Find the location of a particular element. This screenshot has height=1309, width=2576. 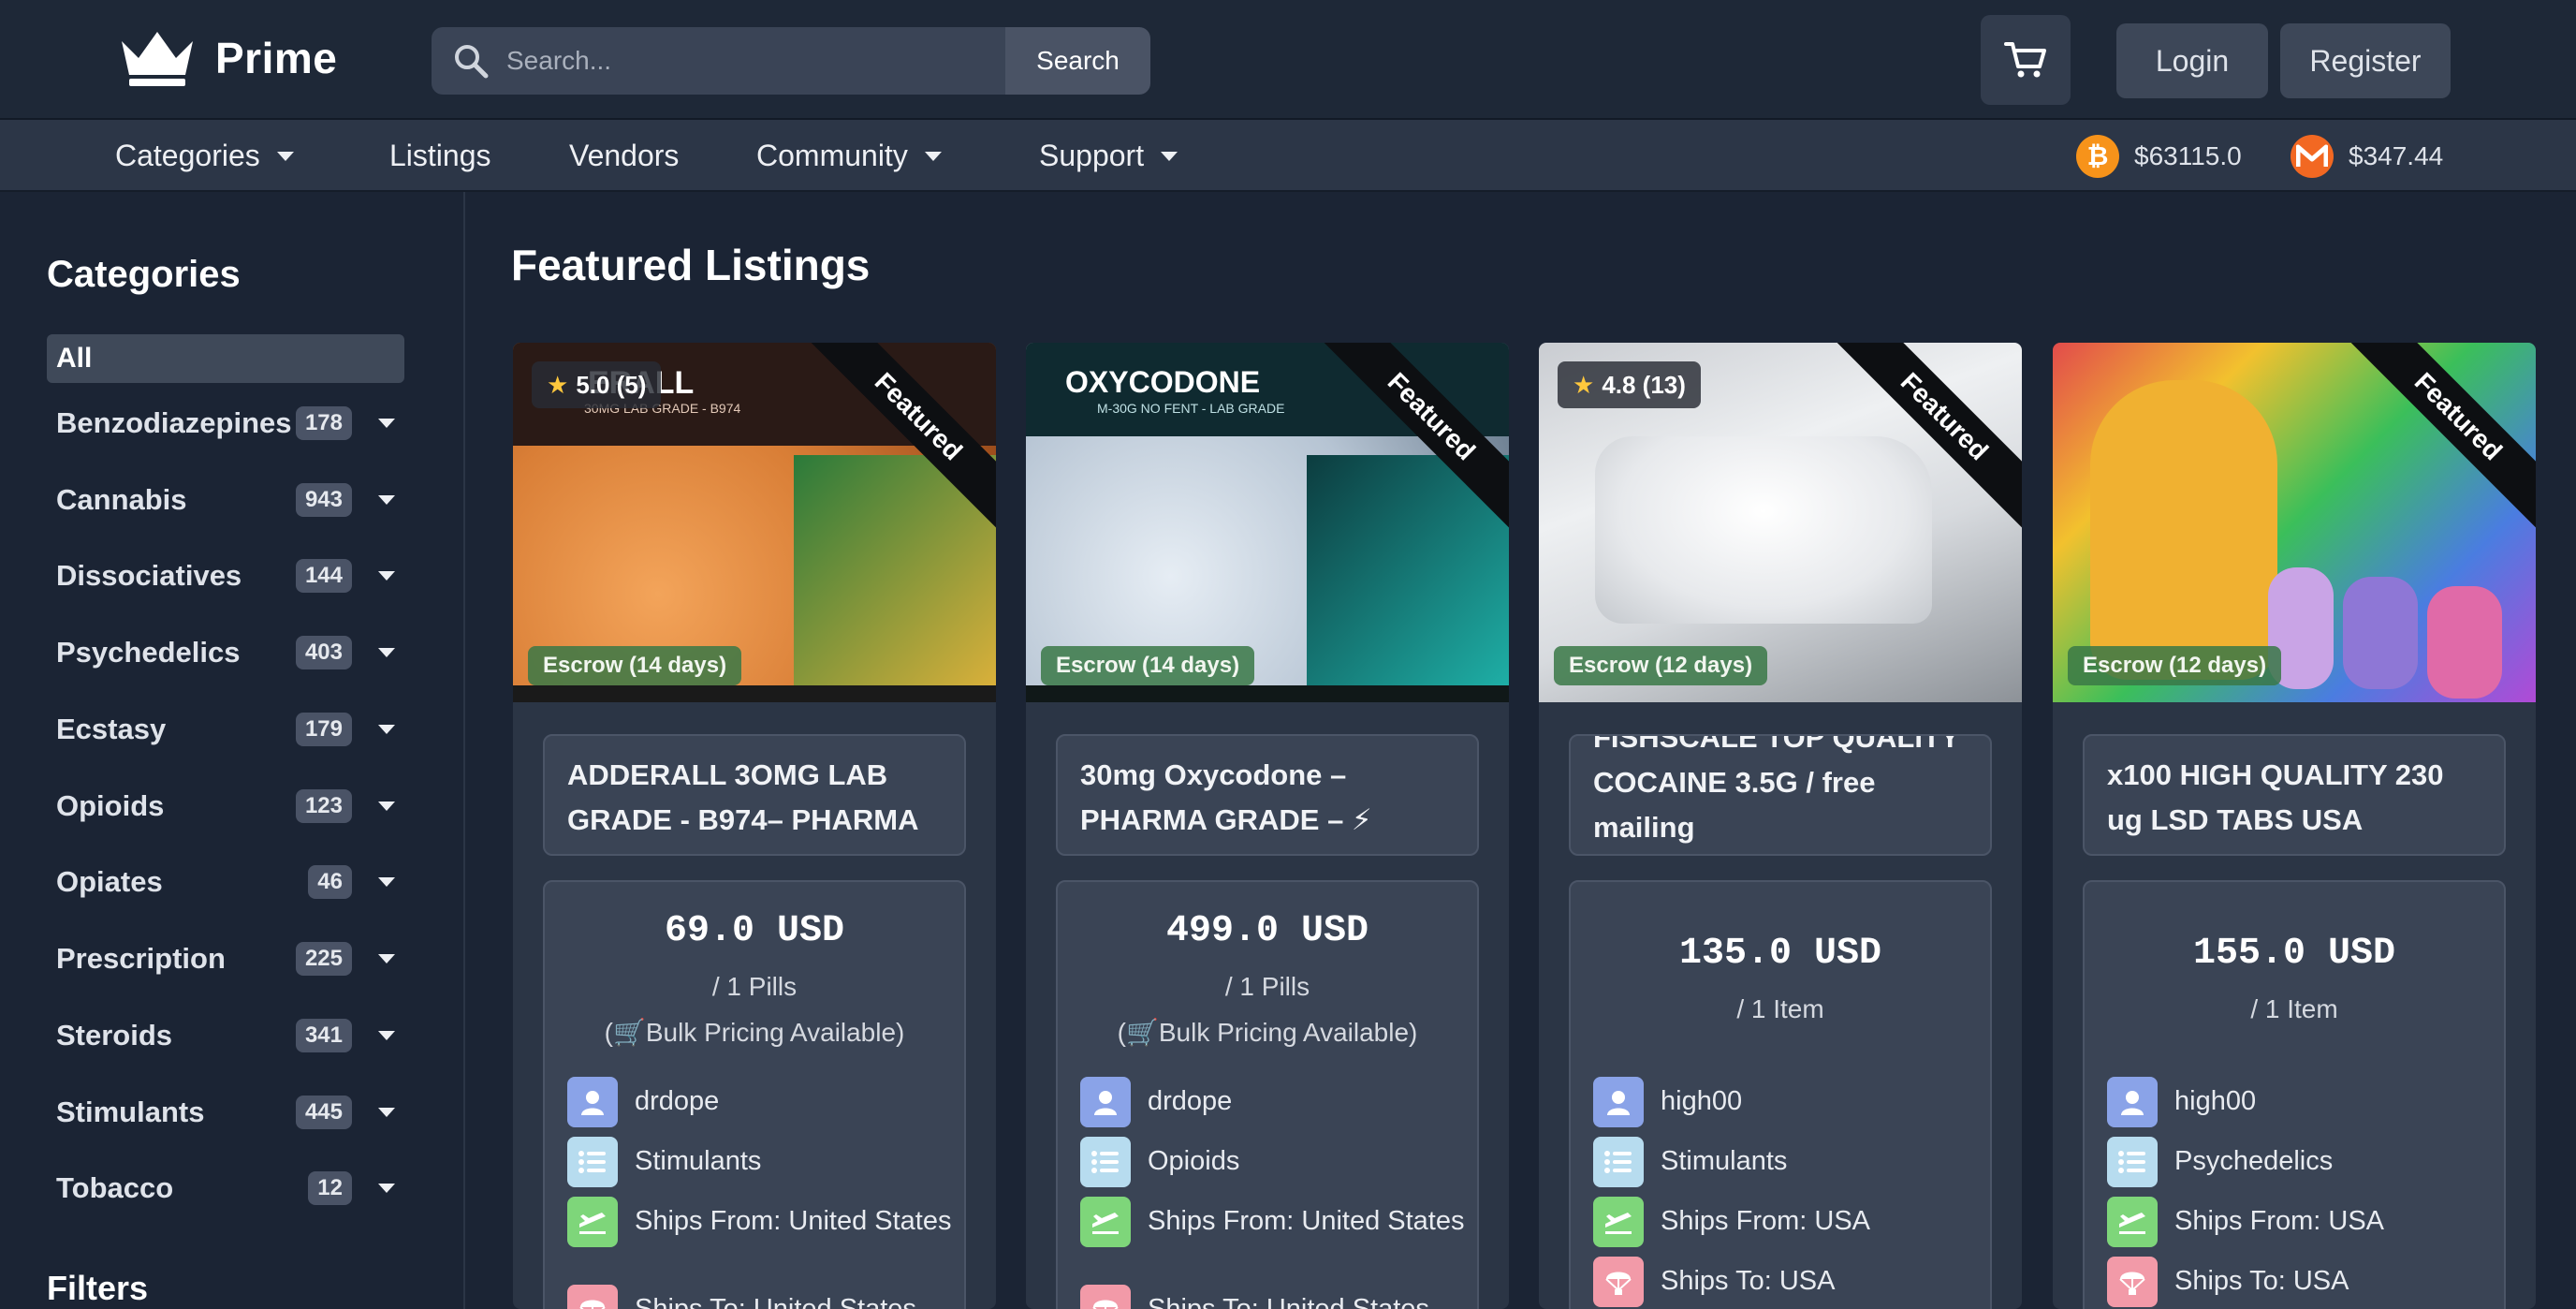

listing-title: x100 HIGH QUALITY 230 ug LSD TABS USA is located at coordinates (2294, 795).